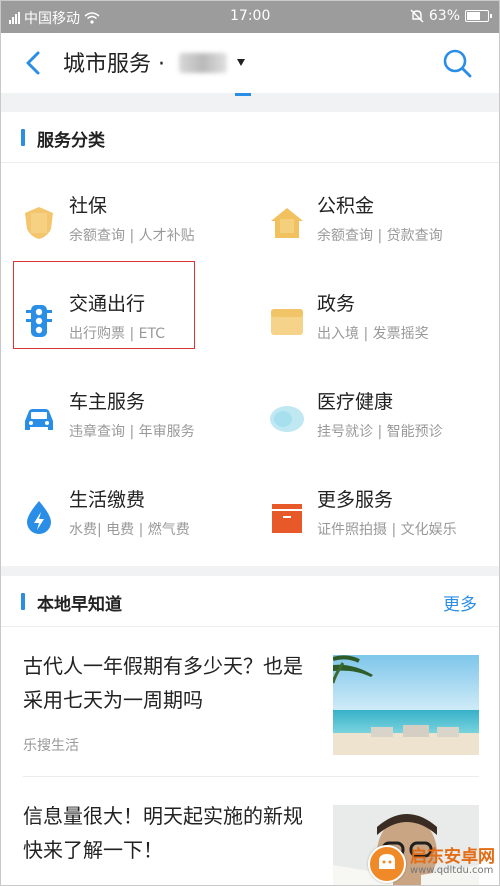  What do you see at coordinates (387, 864) in the screenshot?
I see `watermark-logo-icon` at bounding box center [387, 864].